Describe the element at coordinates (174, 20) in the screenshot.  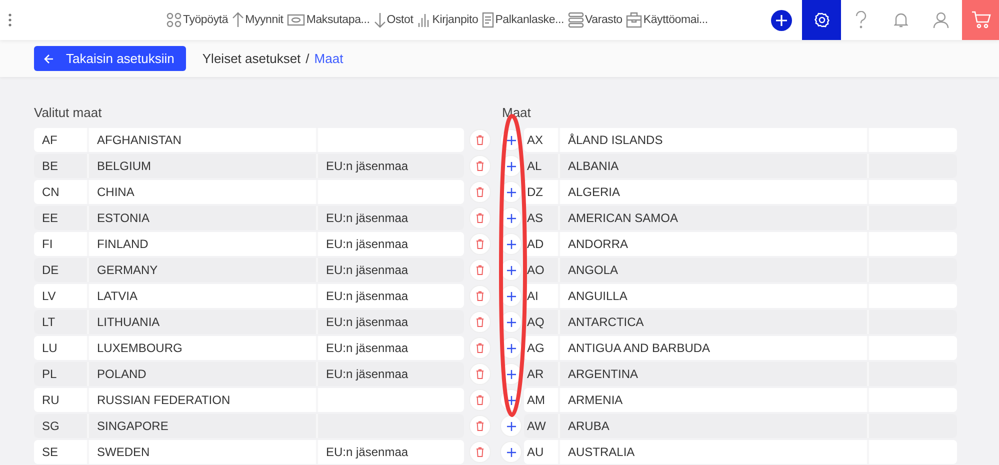
I see `circles-icon` at that location.